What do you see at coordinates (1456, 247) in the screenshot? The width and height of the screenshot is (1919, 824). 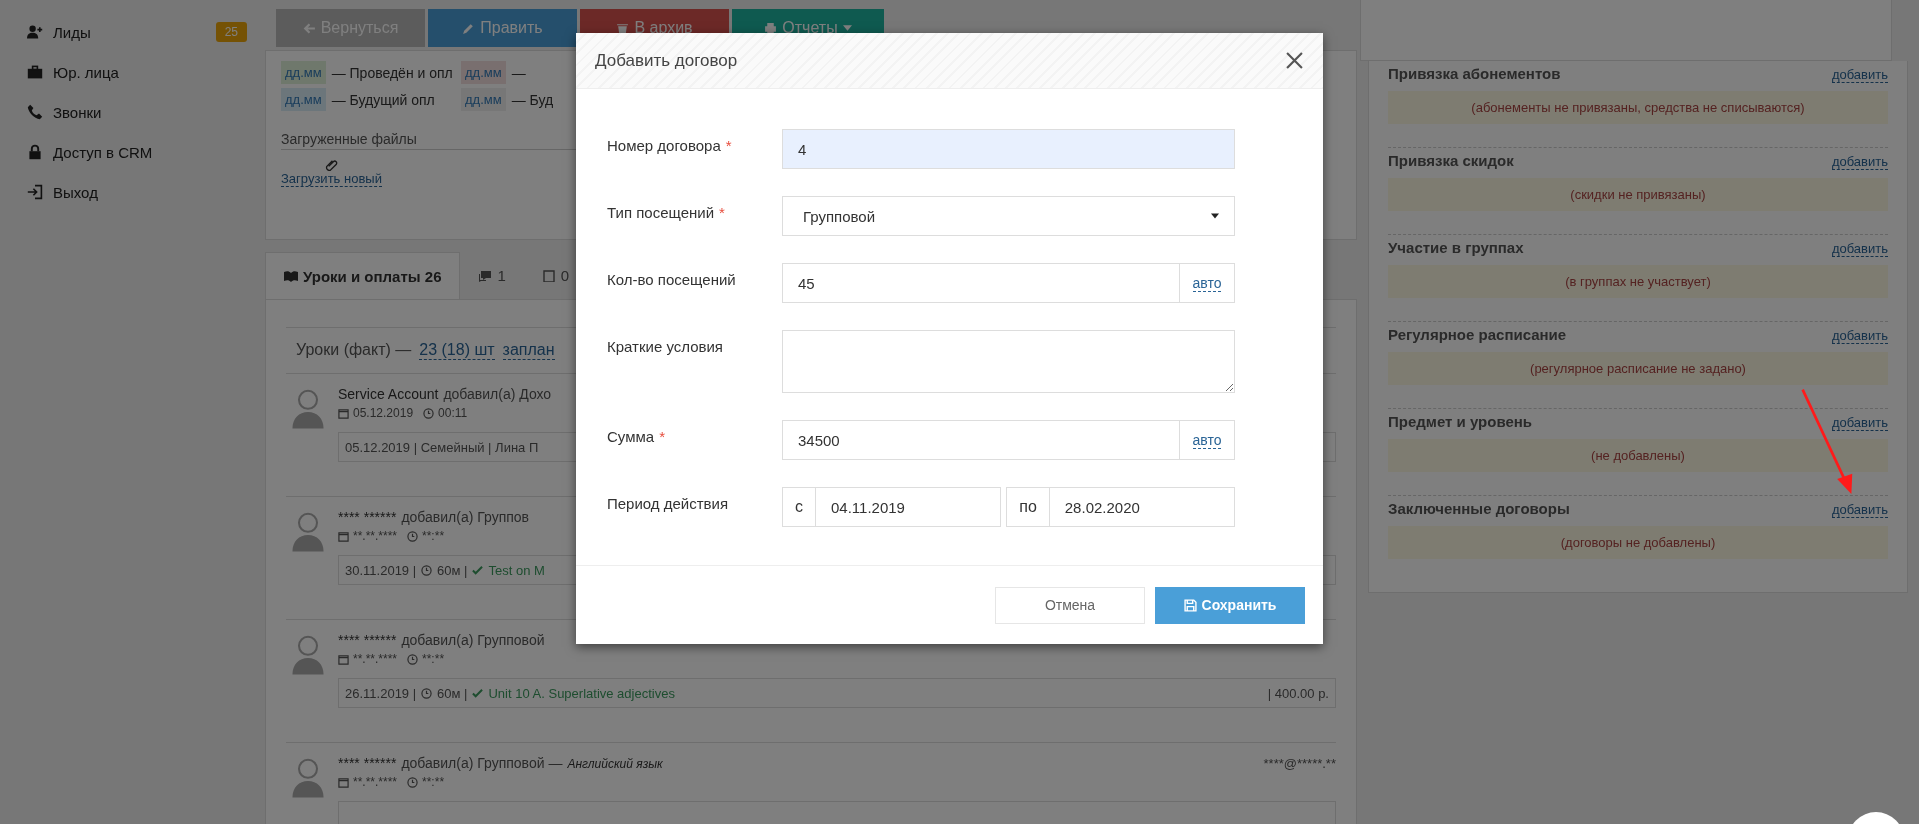 I see `section-title: Участие в группах` at bounding box center [1456, 247].